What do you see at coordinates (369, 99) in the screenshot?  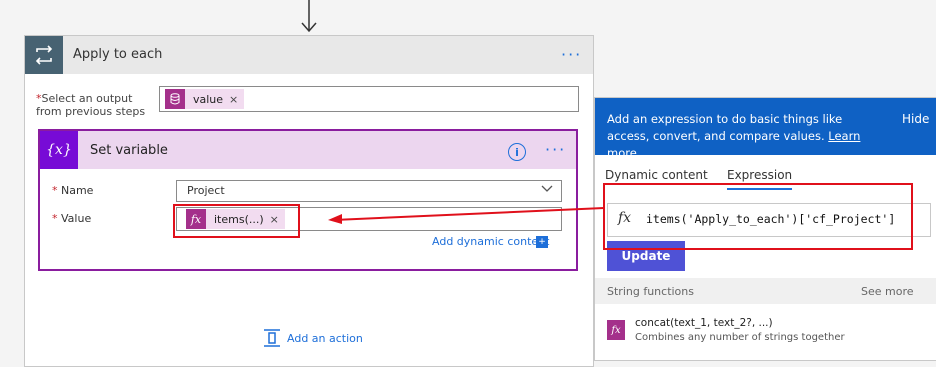 I see `output-input: value ×` at bounding box center [369, 99].